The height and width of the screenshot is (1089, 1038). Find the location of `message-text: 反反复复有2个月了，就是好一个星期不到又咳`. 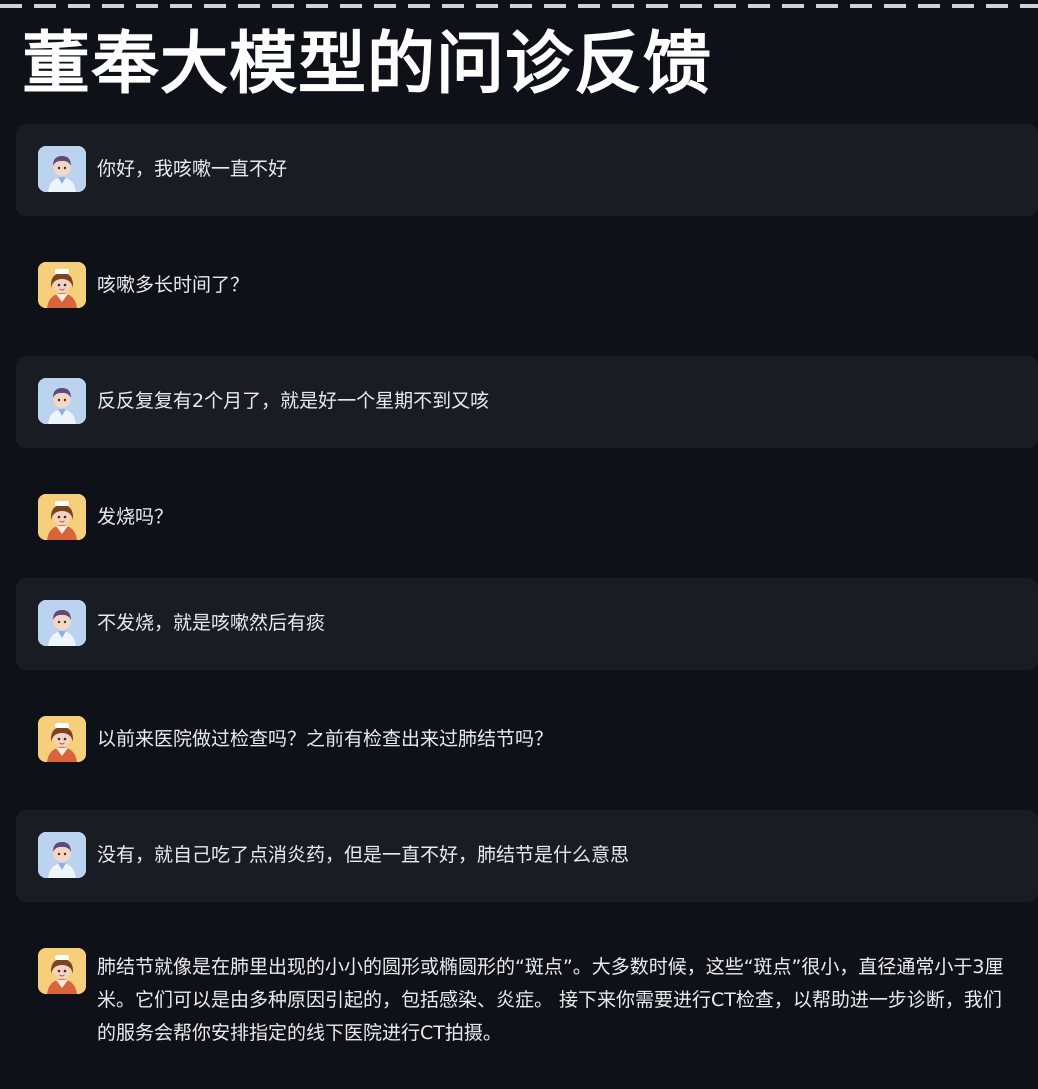

message-text: 反反复复有2个月了，就是好一个星期不到又咳 is located at coordinates (293, 401).